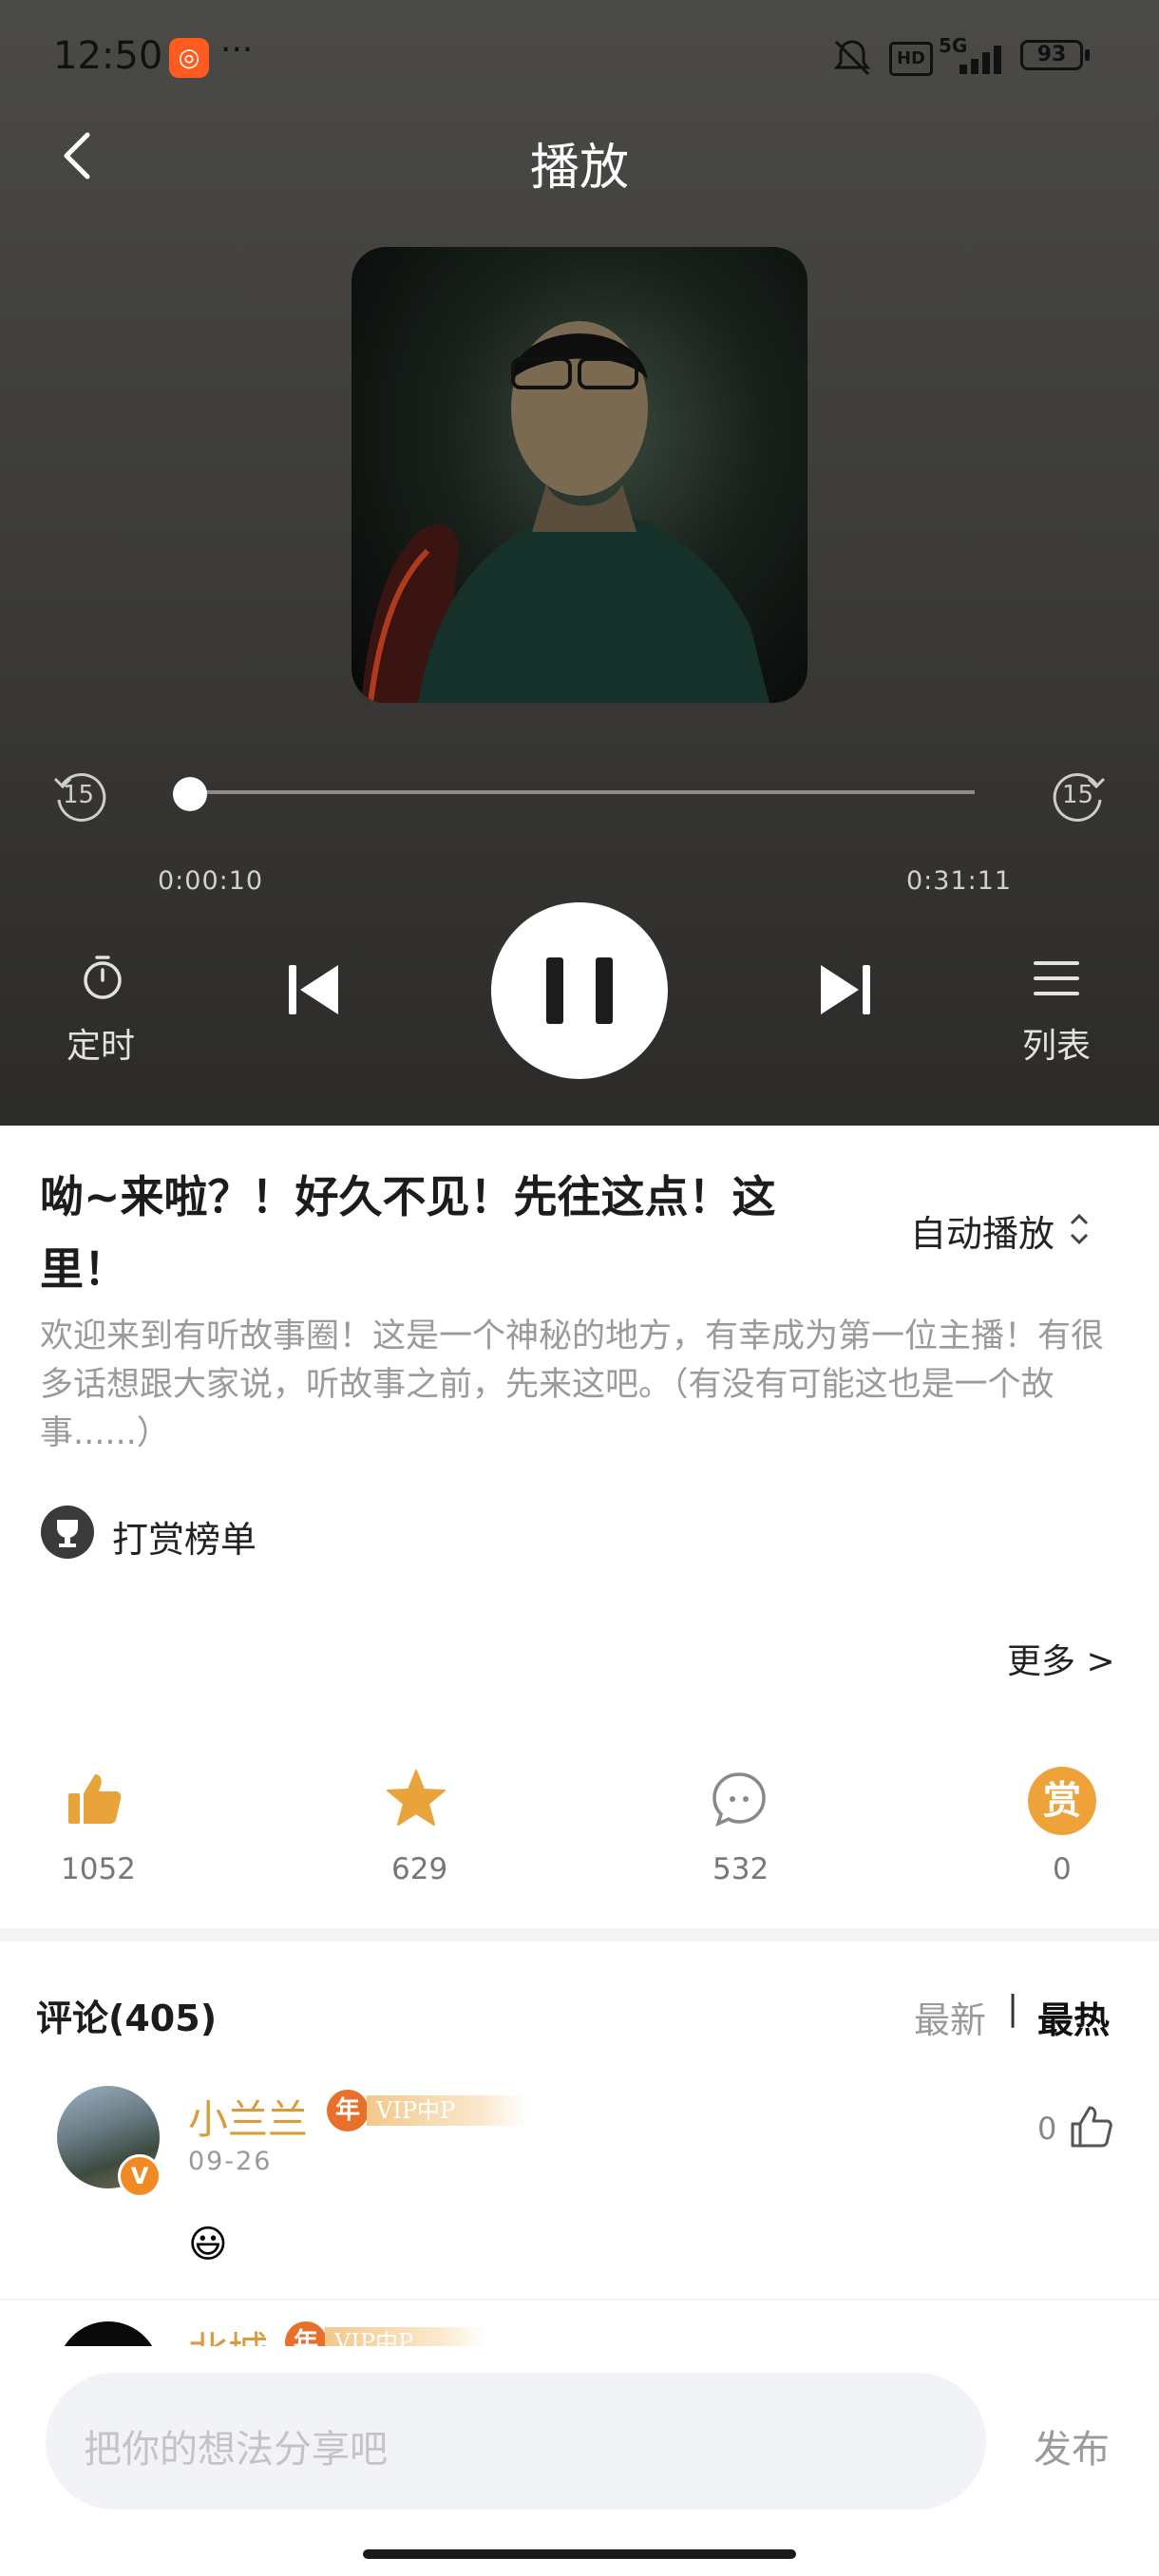 The height and width of the screenshot is (2576, 1159). Describe the element at coordinates (100, 1043) in the screenshot. I see `timer-label: 定时` at that location.